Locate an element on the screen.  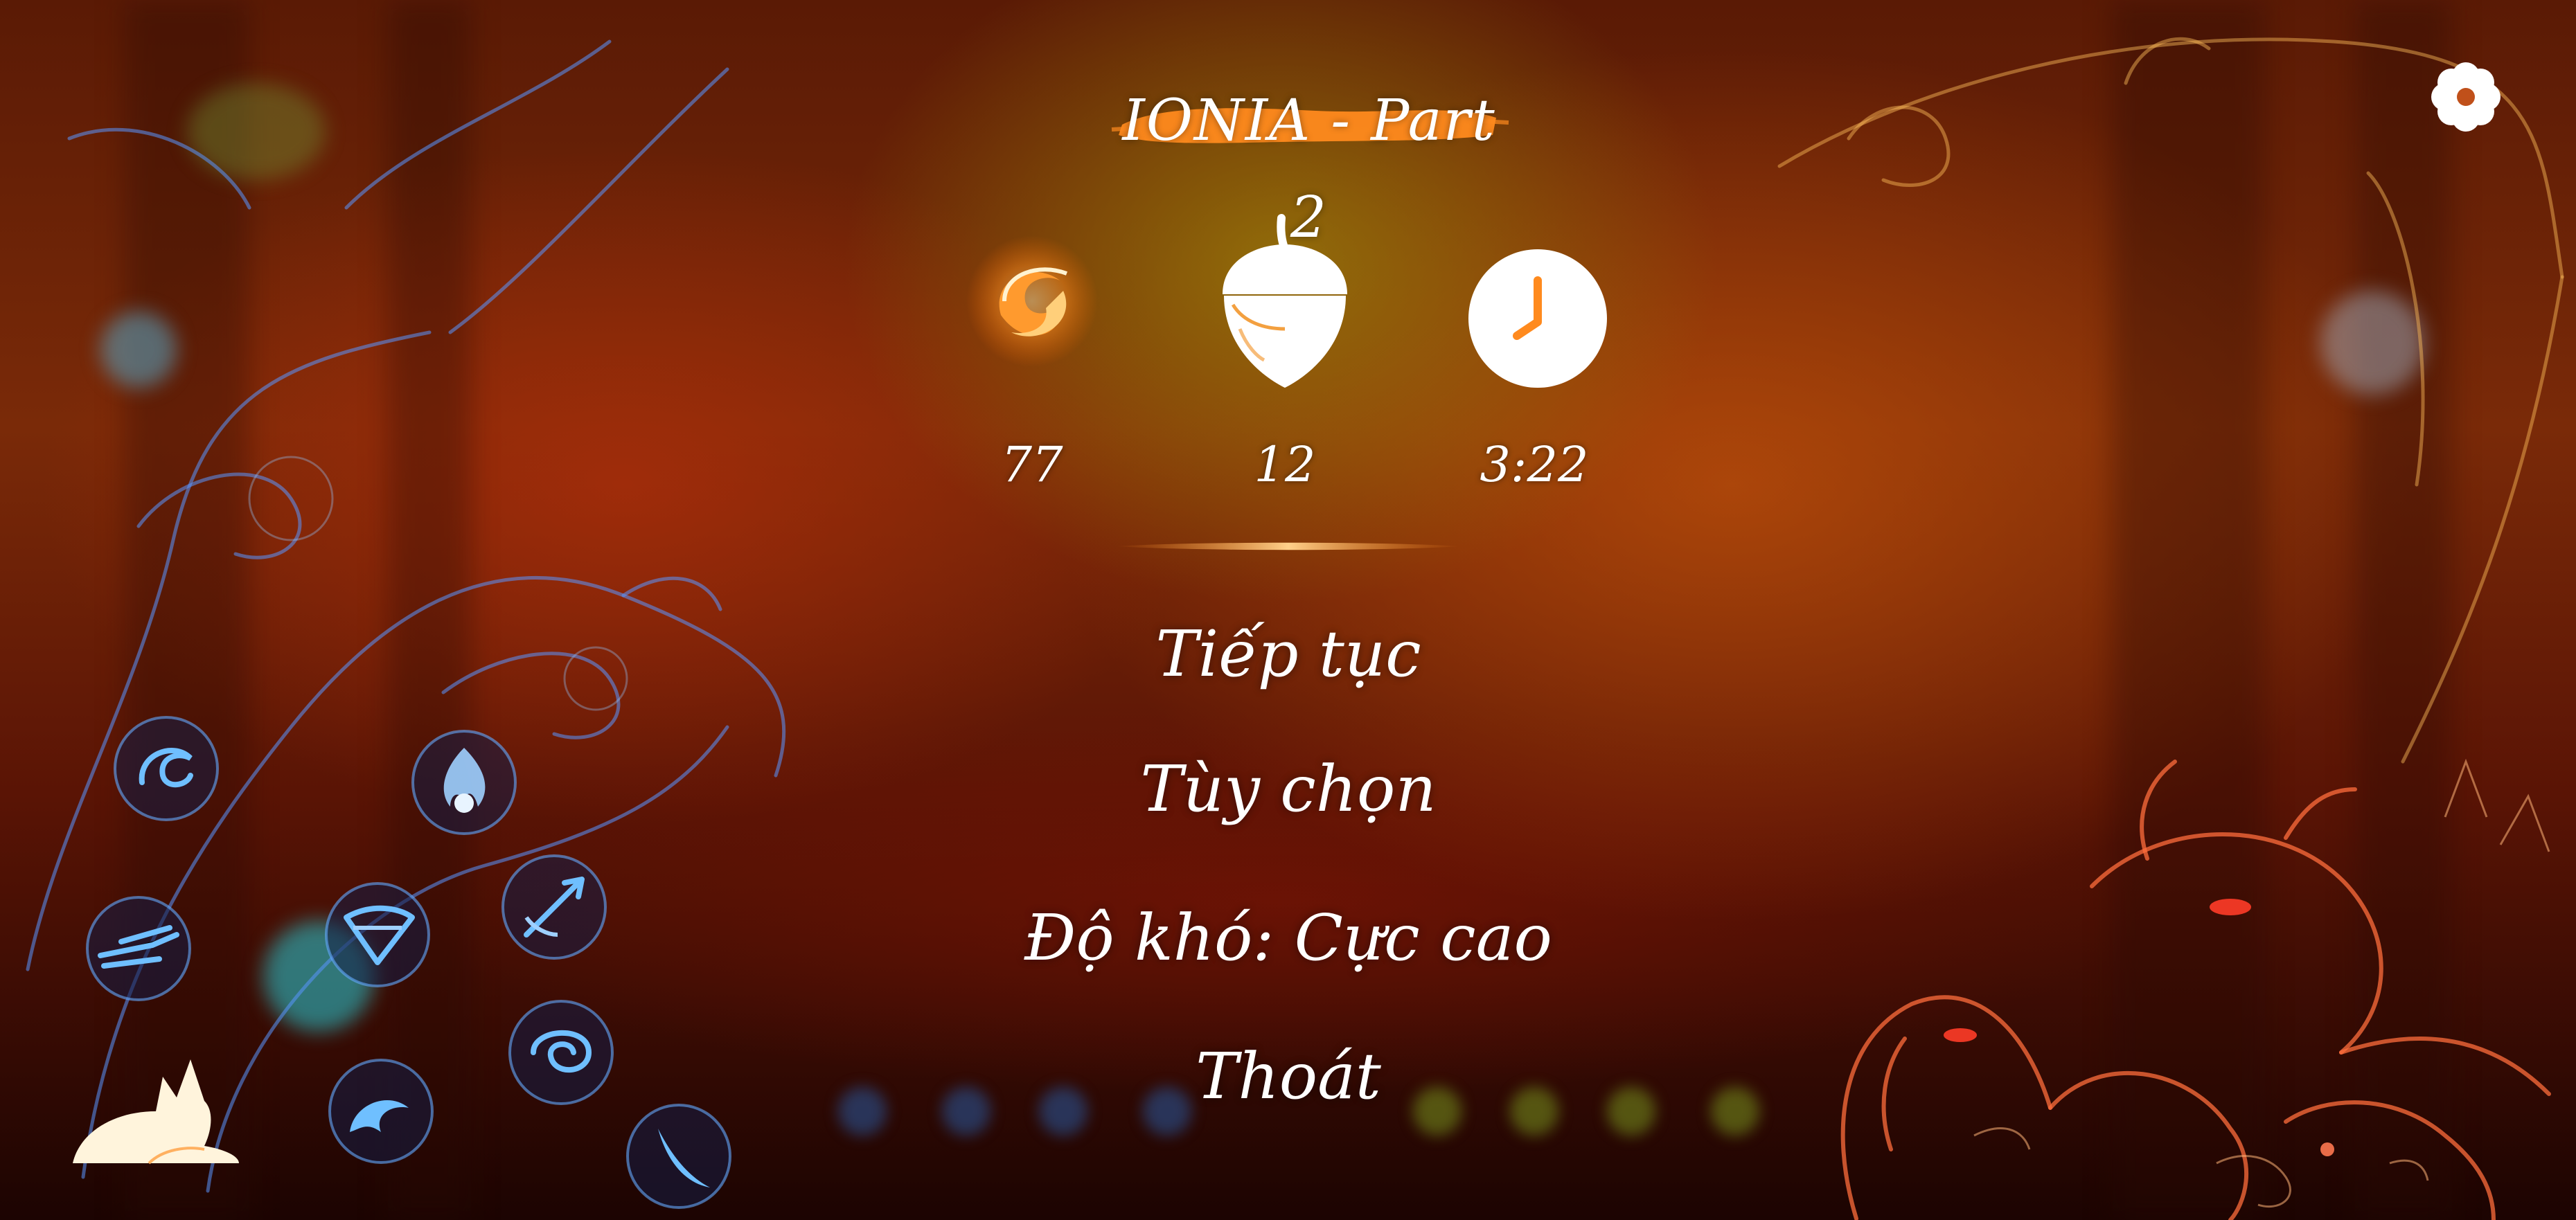
level-title: IONIA - Part 2 is located at coordinates (1309, 169).